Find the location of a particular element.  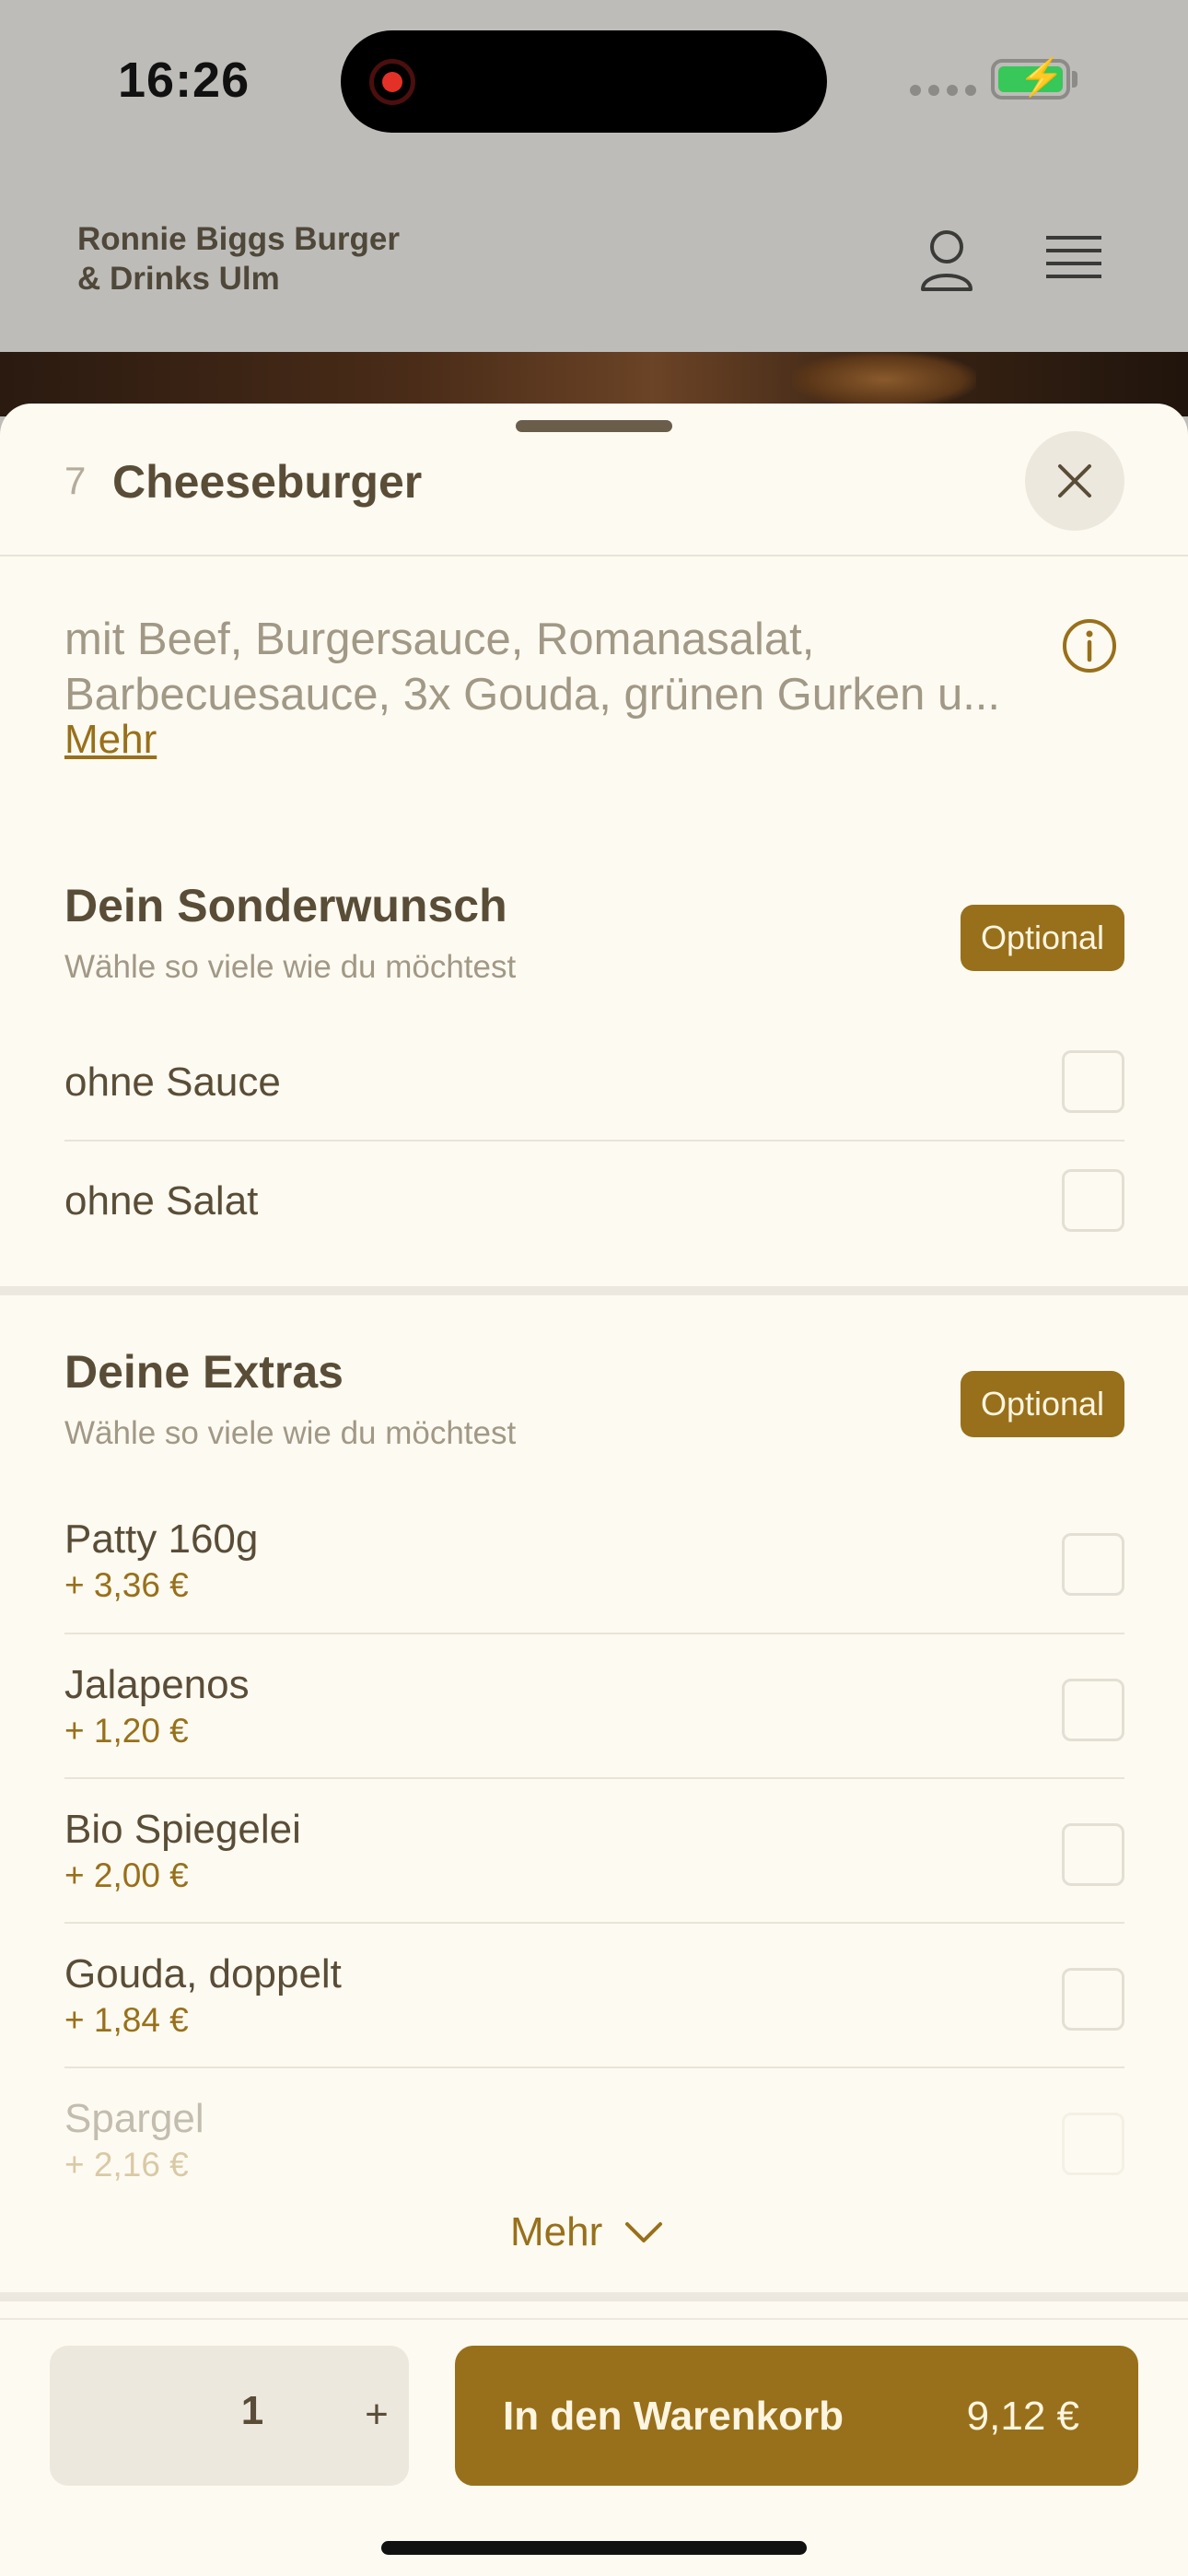

extra-option-row: Patty 160g + 3,36 € is located at coordinates (594, 1561).